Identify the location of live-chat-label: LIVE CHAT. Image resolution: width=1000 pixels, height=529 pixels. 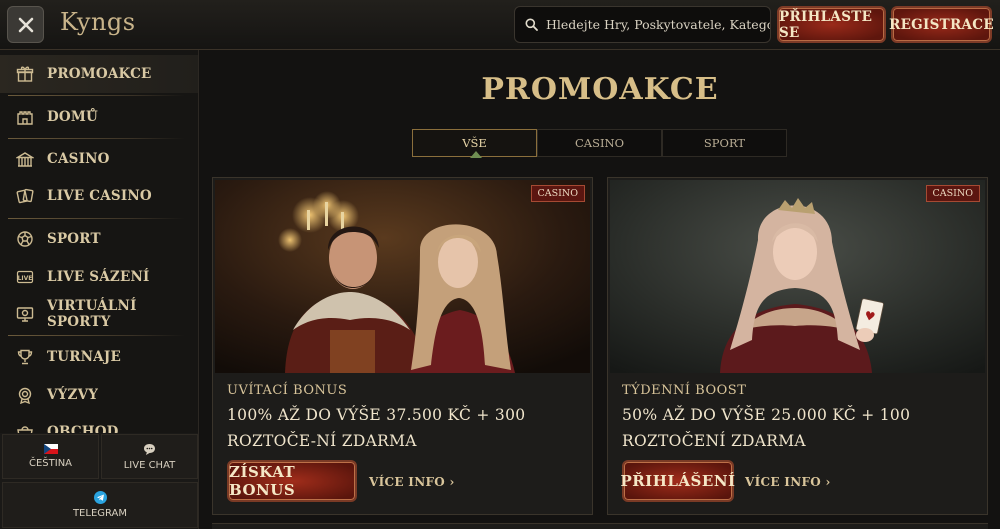
(149, 465).